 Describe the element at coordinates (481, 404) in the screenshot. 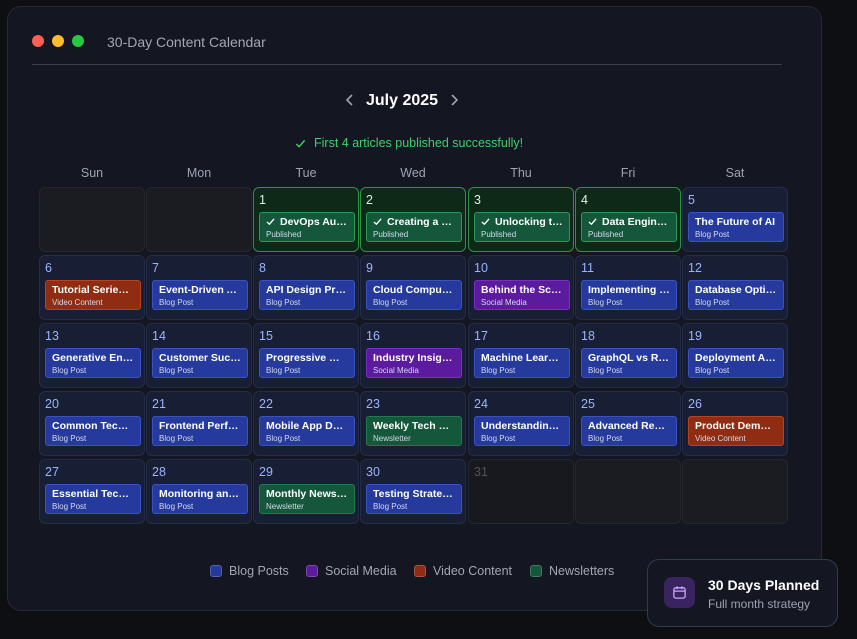

I see `day-number: 24` at that location.